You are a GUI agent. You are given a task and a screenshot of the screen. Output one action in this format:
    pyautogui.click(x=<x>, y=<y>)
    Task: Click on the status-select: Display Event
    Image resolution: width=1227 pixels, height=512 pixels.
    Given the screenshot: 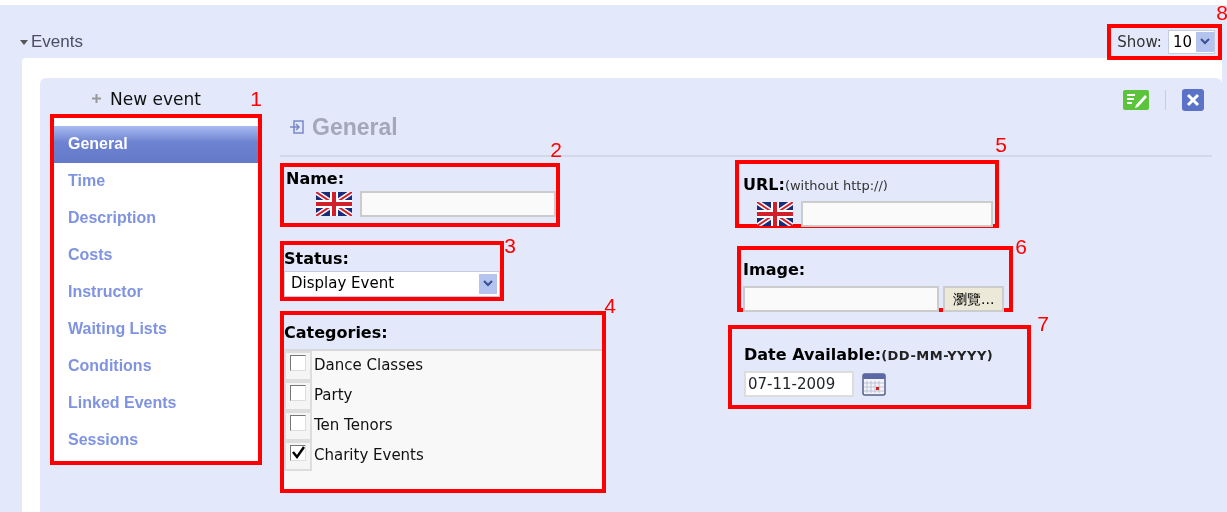 What is the action you would take?
    pyautogui.click(x=392, y=283)
    